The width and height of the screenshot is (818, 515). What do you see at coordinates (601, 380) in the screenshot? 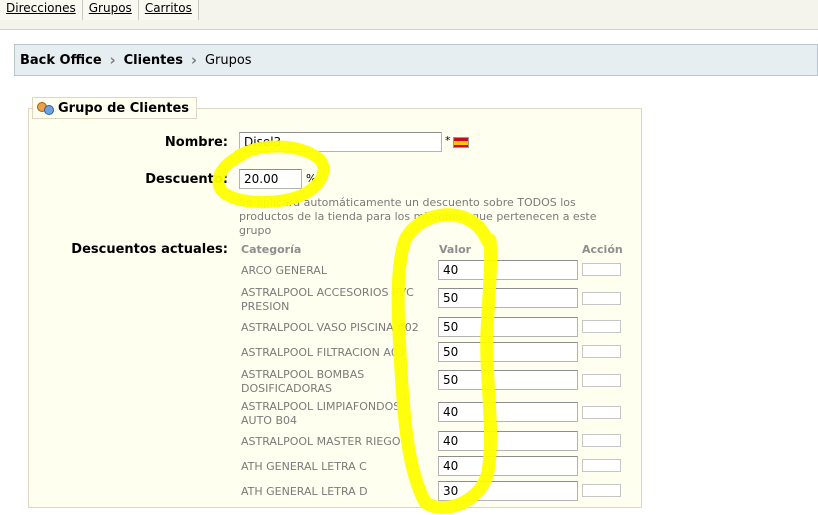
I see `row-5-action` at bounding box center [601, 380].